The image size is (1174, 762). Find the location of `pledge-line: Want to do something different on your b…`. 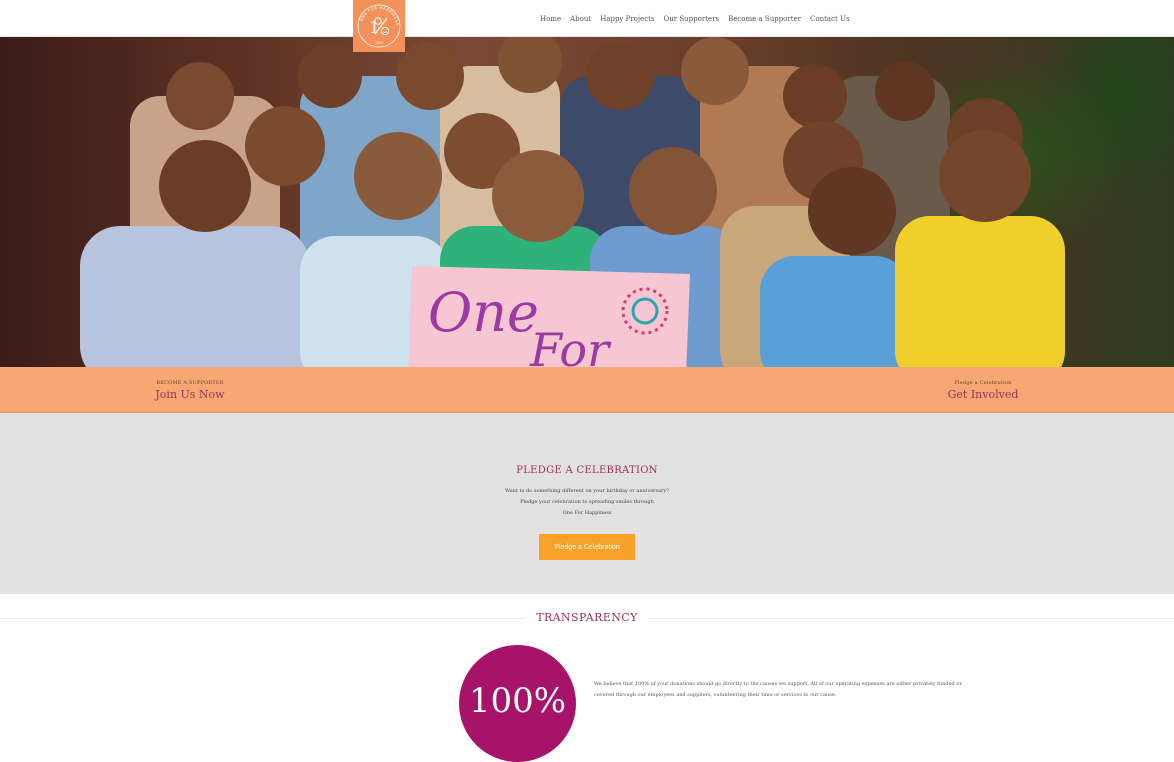

pledge-line: Want to do something different on your b… is located at coordinates (586, 491).